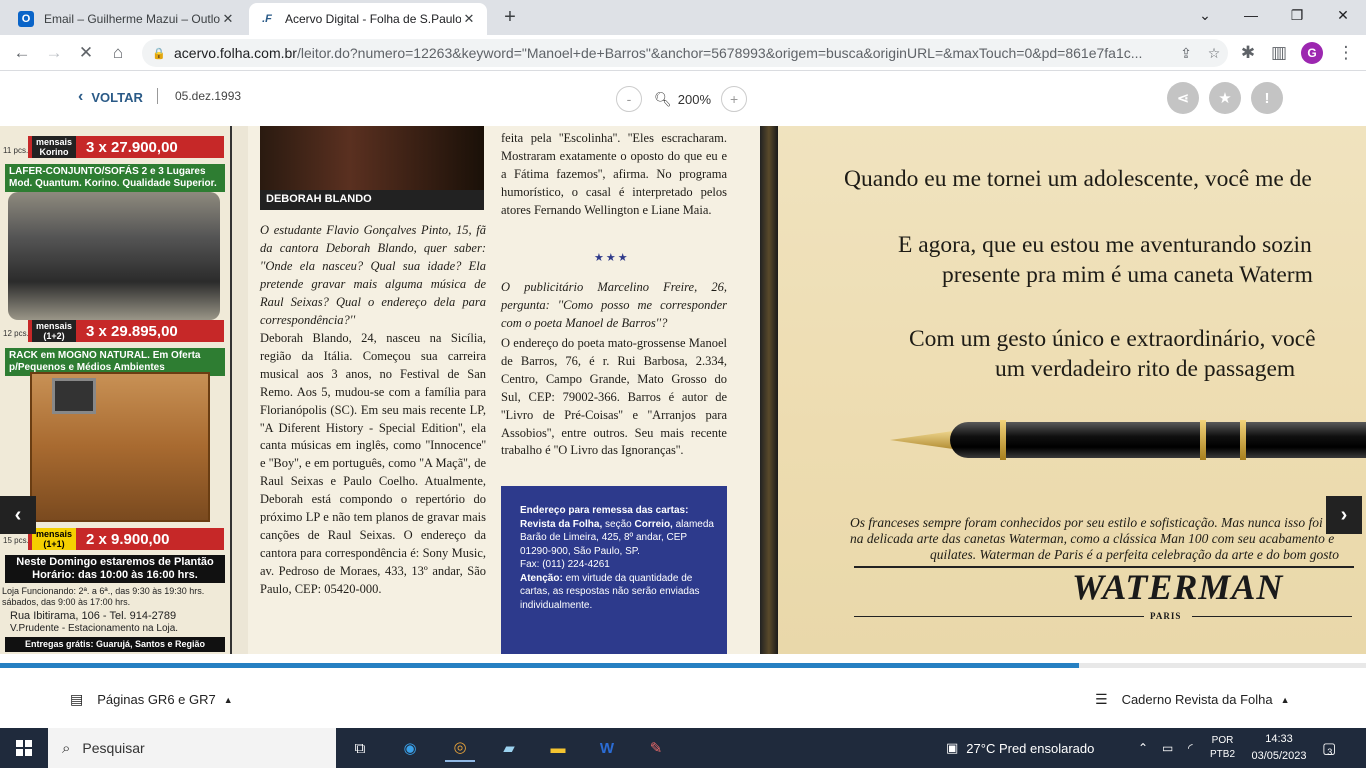  Describe the element at coordinates (1167, 748) in the screenshot. I see `battery-icon: ▭` at that location.